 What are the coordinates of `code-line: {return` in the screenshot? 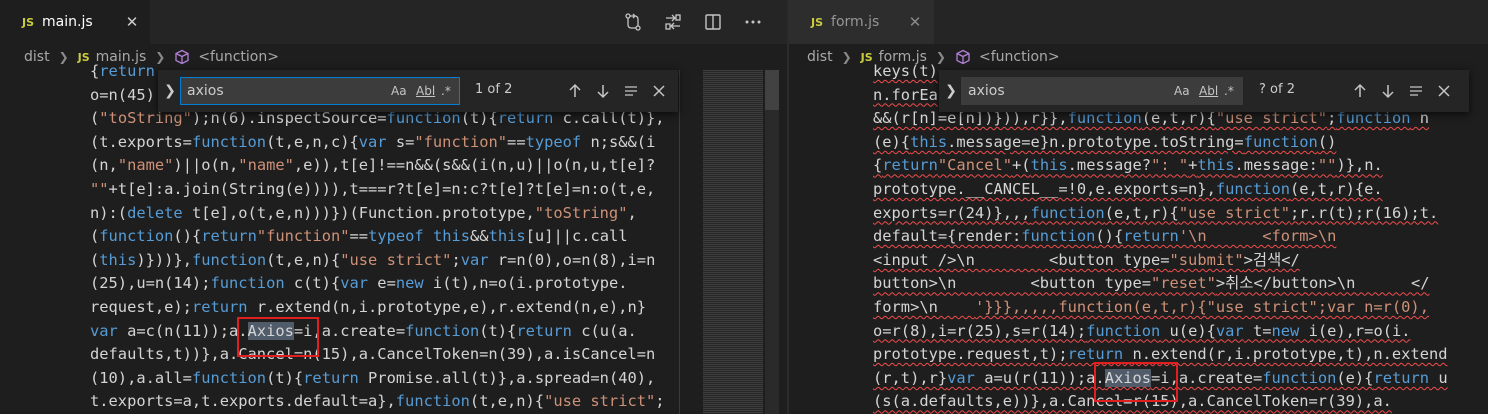 It's located at (122, 72).